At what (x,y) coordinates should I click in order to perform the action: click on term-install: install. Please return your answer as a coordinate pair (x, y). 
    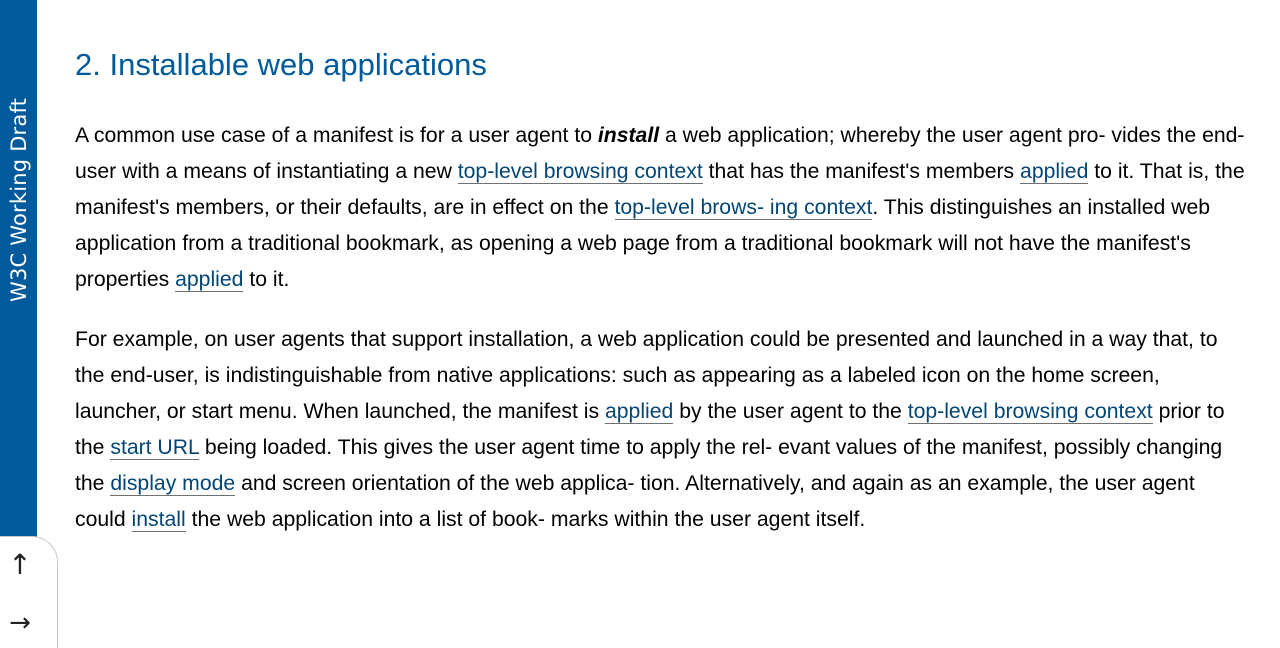
    Looking at the image, I should click on (628, 135).